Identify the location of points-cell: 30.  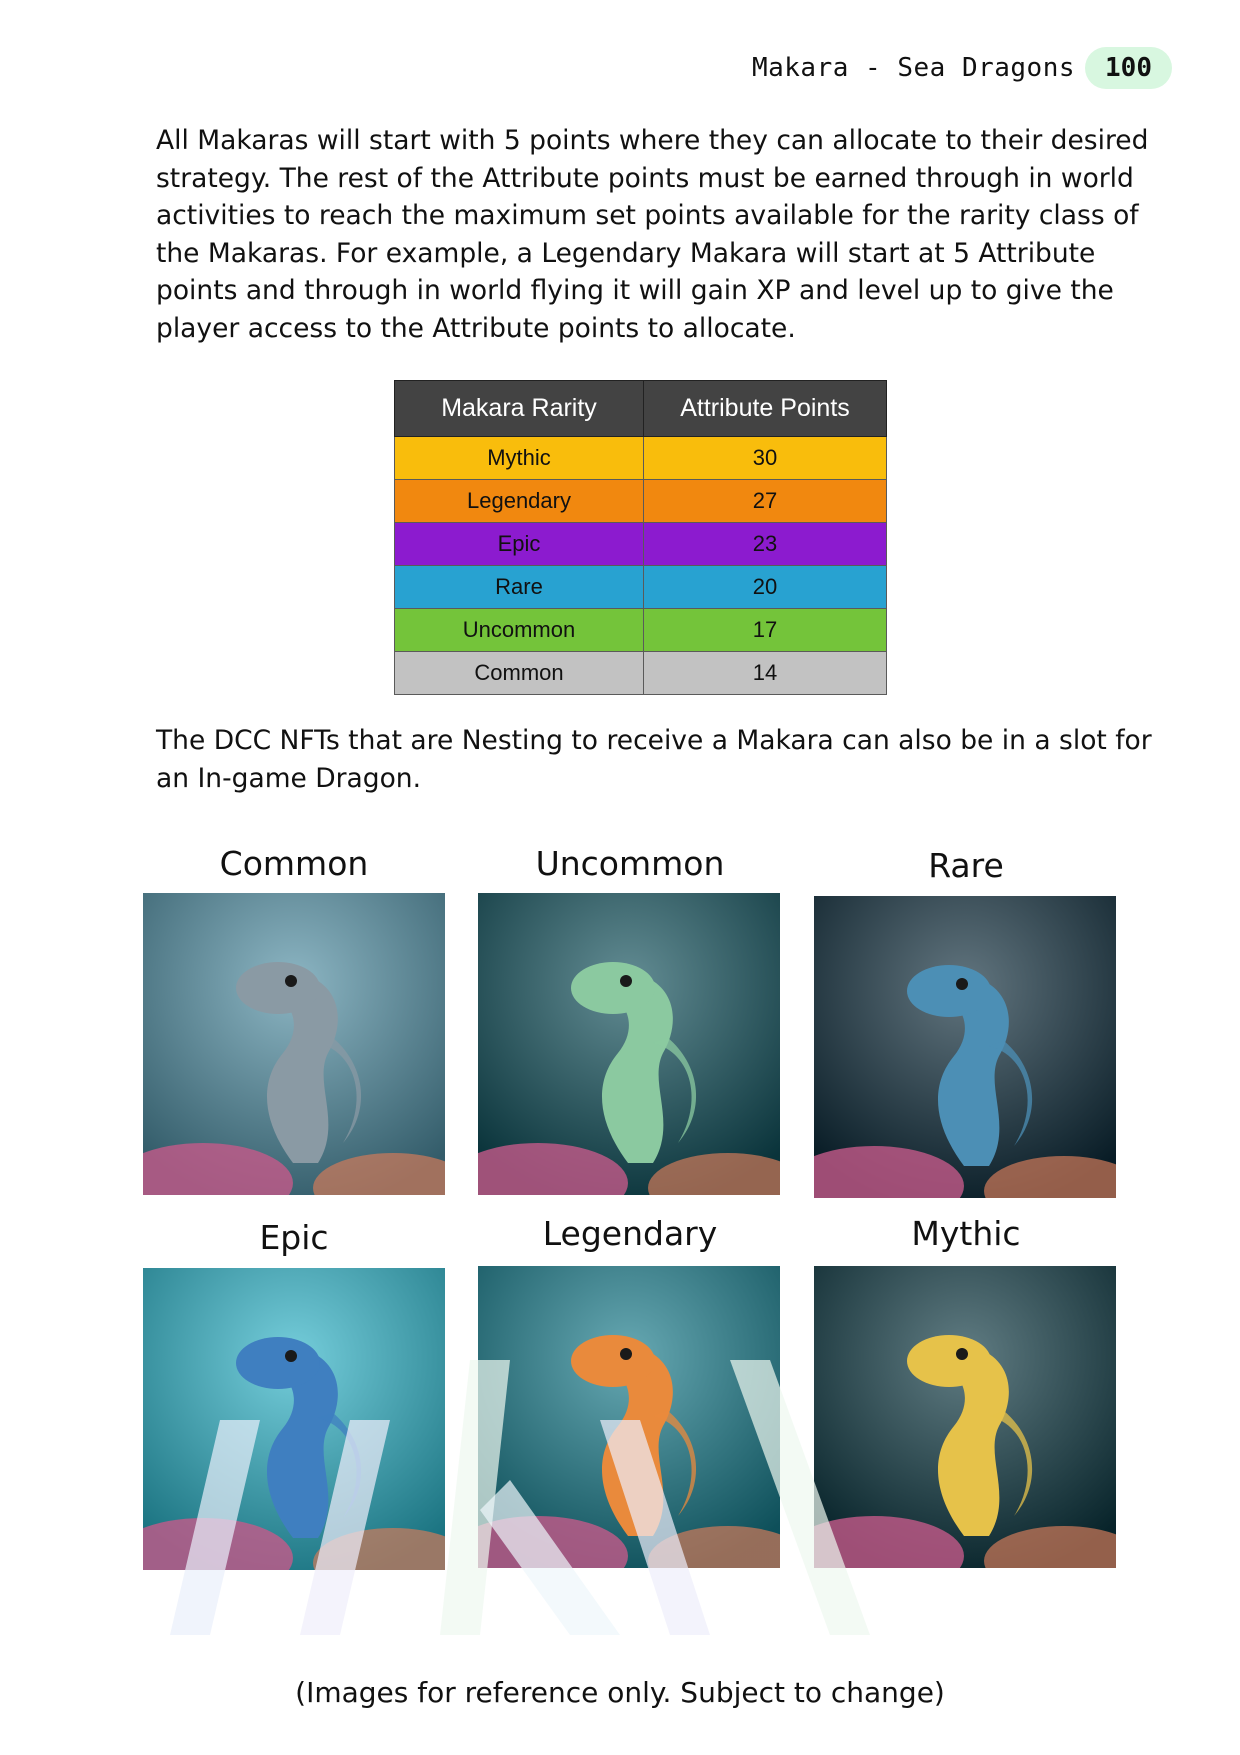
(765, 458).